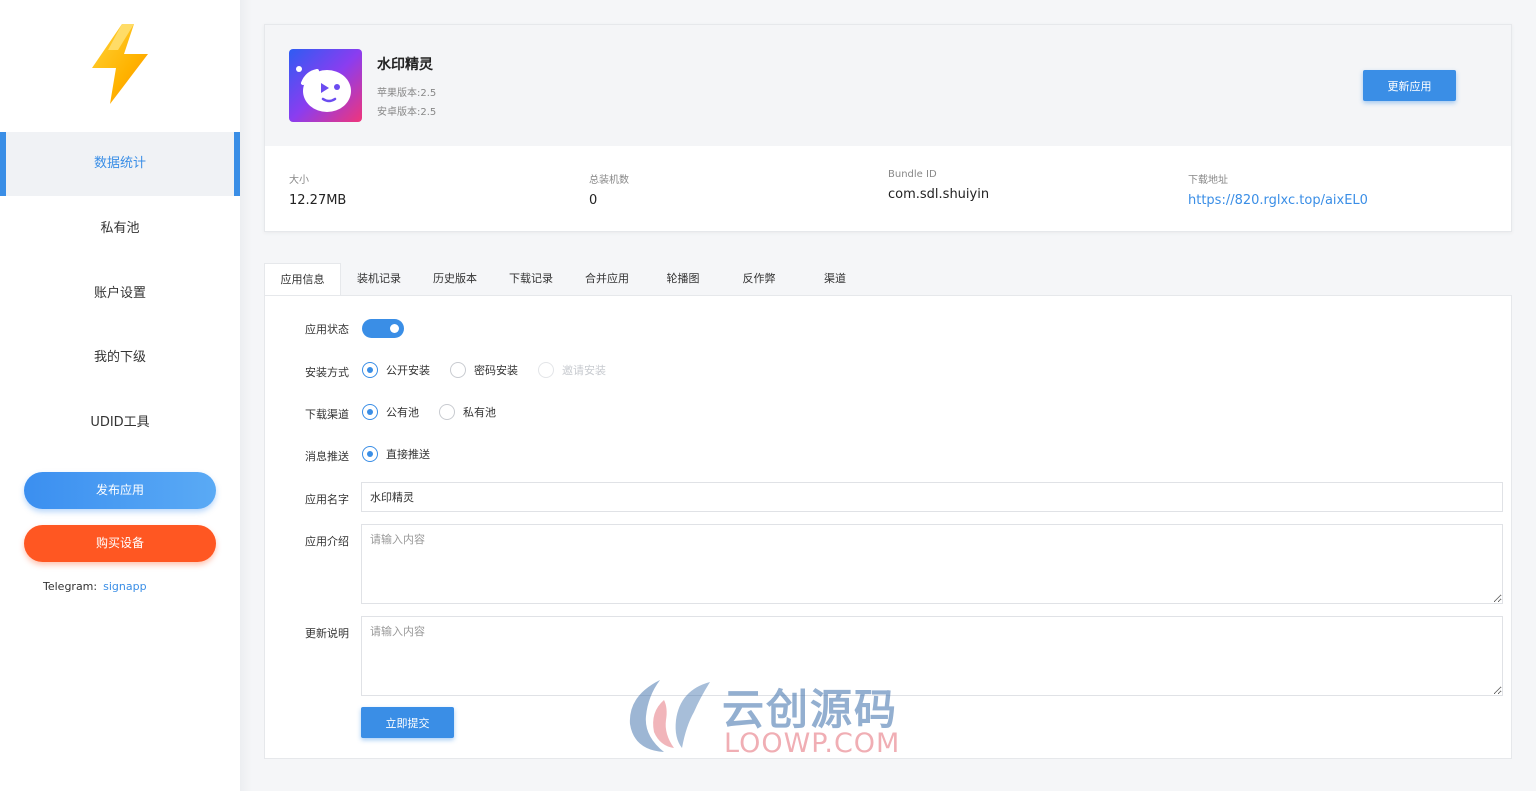  What do you see at coordinates (683, 279) in the screenshot?
I see `tab-carousel: 轮播图` at bounding box center [683, 279].